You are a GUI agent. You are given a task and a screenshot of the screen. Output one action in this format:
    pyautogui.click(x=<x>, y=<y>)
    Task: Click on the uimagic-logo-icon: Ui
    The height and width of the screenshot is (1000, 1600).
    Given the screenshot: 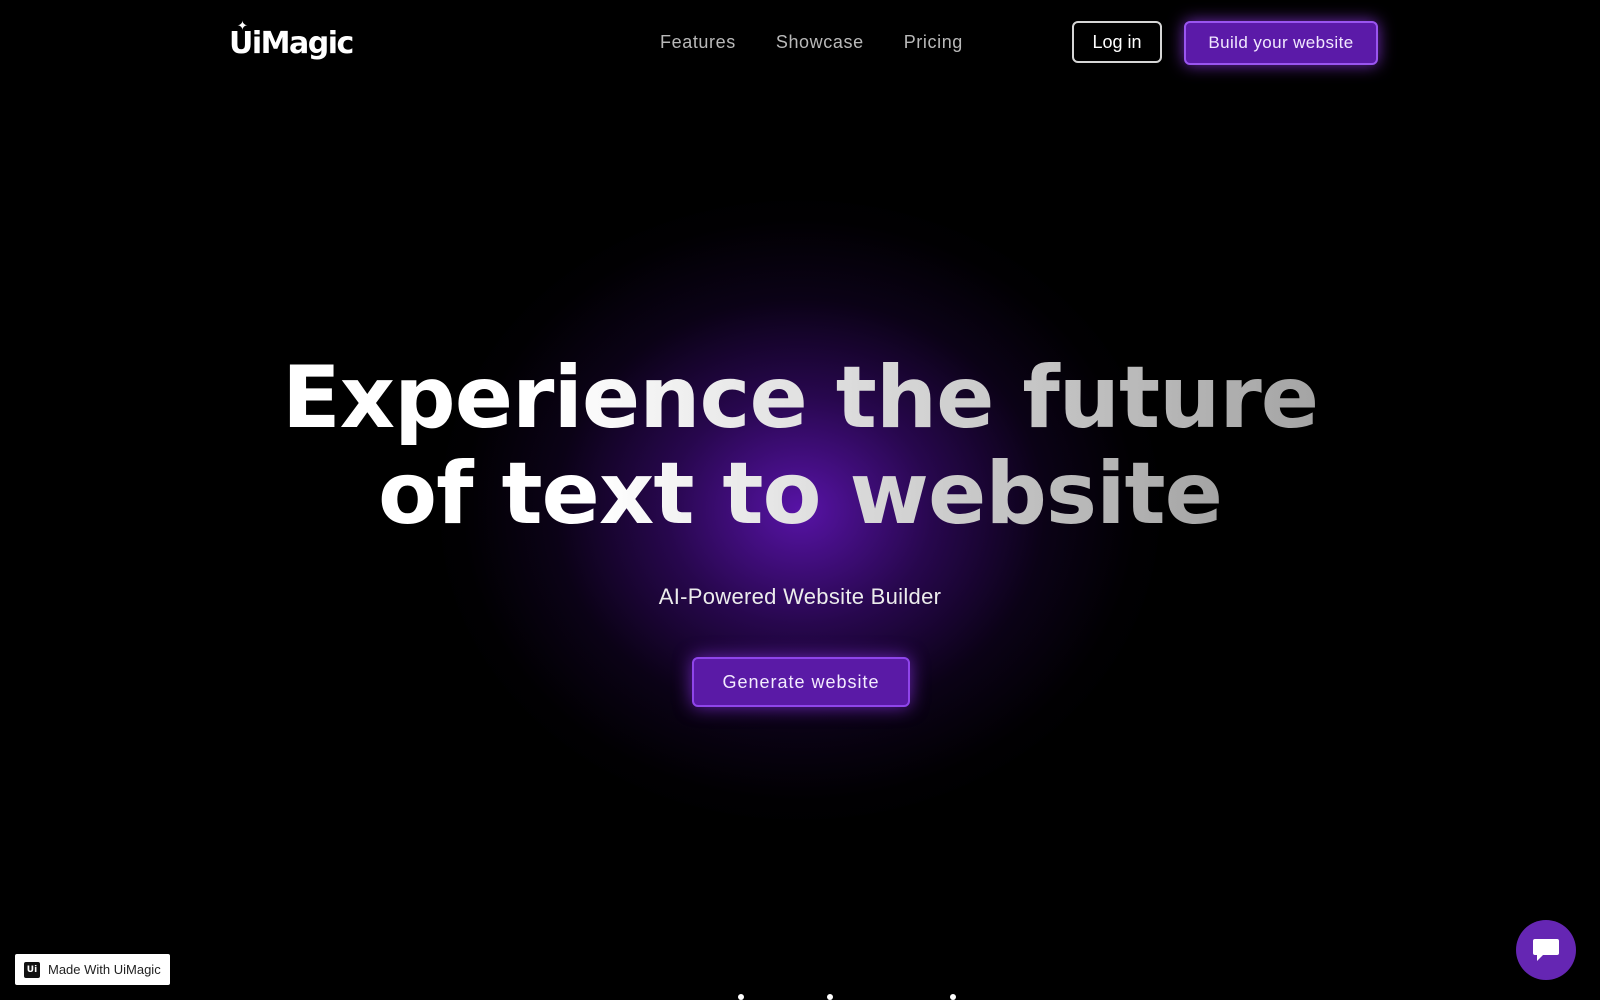 What is the action you would take?
    pyautogui.click(x=32, y=969)
    